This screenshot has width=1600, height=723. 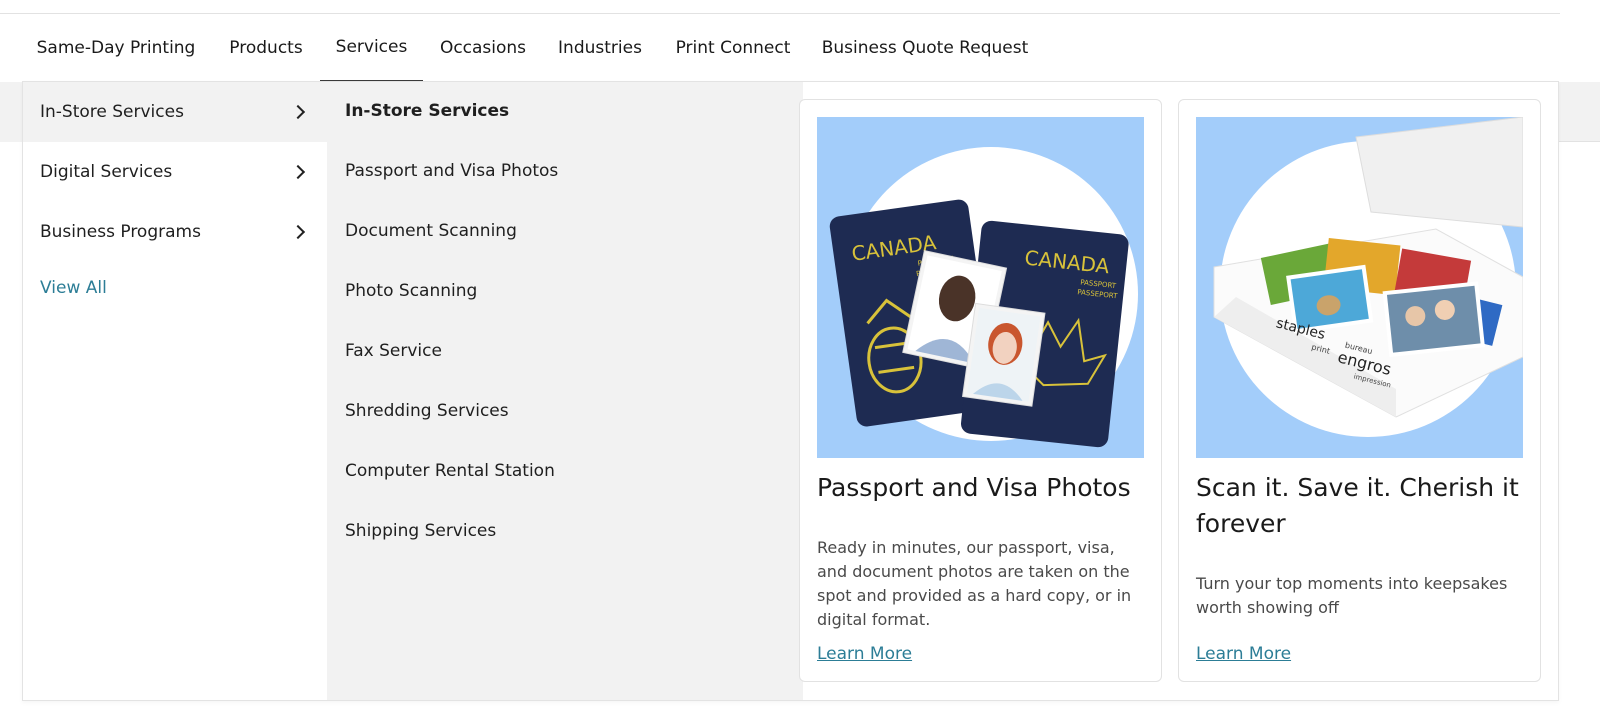 What do you see at coordinates (393, 351) in the screenshot?
I see `service-fax: Fax Service` at bounding box center [393, 351].